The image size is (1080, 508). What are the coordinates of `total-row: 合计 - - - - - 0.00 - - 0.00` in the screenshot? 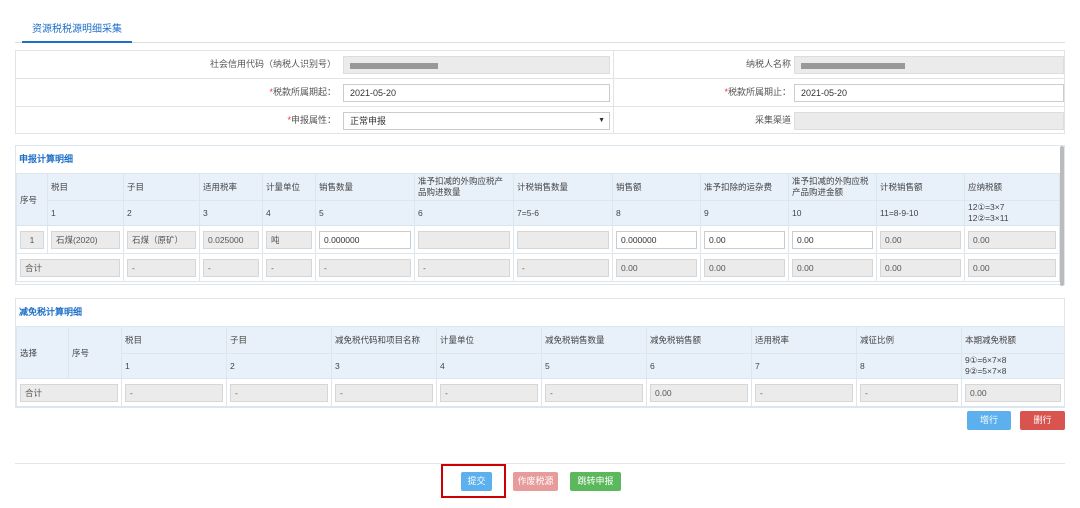 It's located at (540, 392).